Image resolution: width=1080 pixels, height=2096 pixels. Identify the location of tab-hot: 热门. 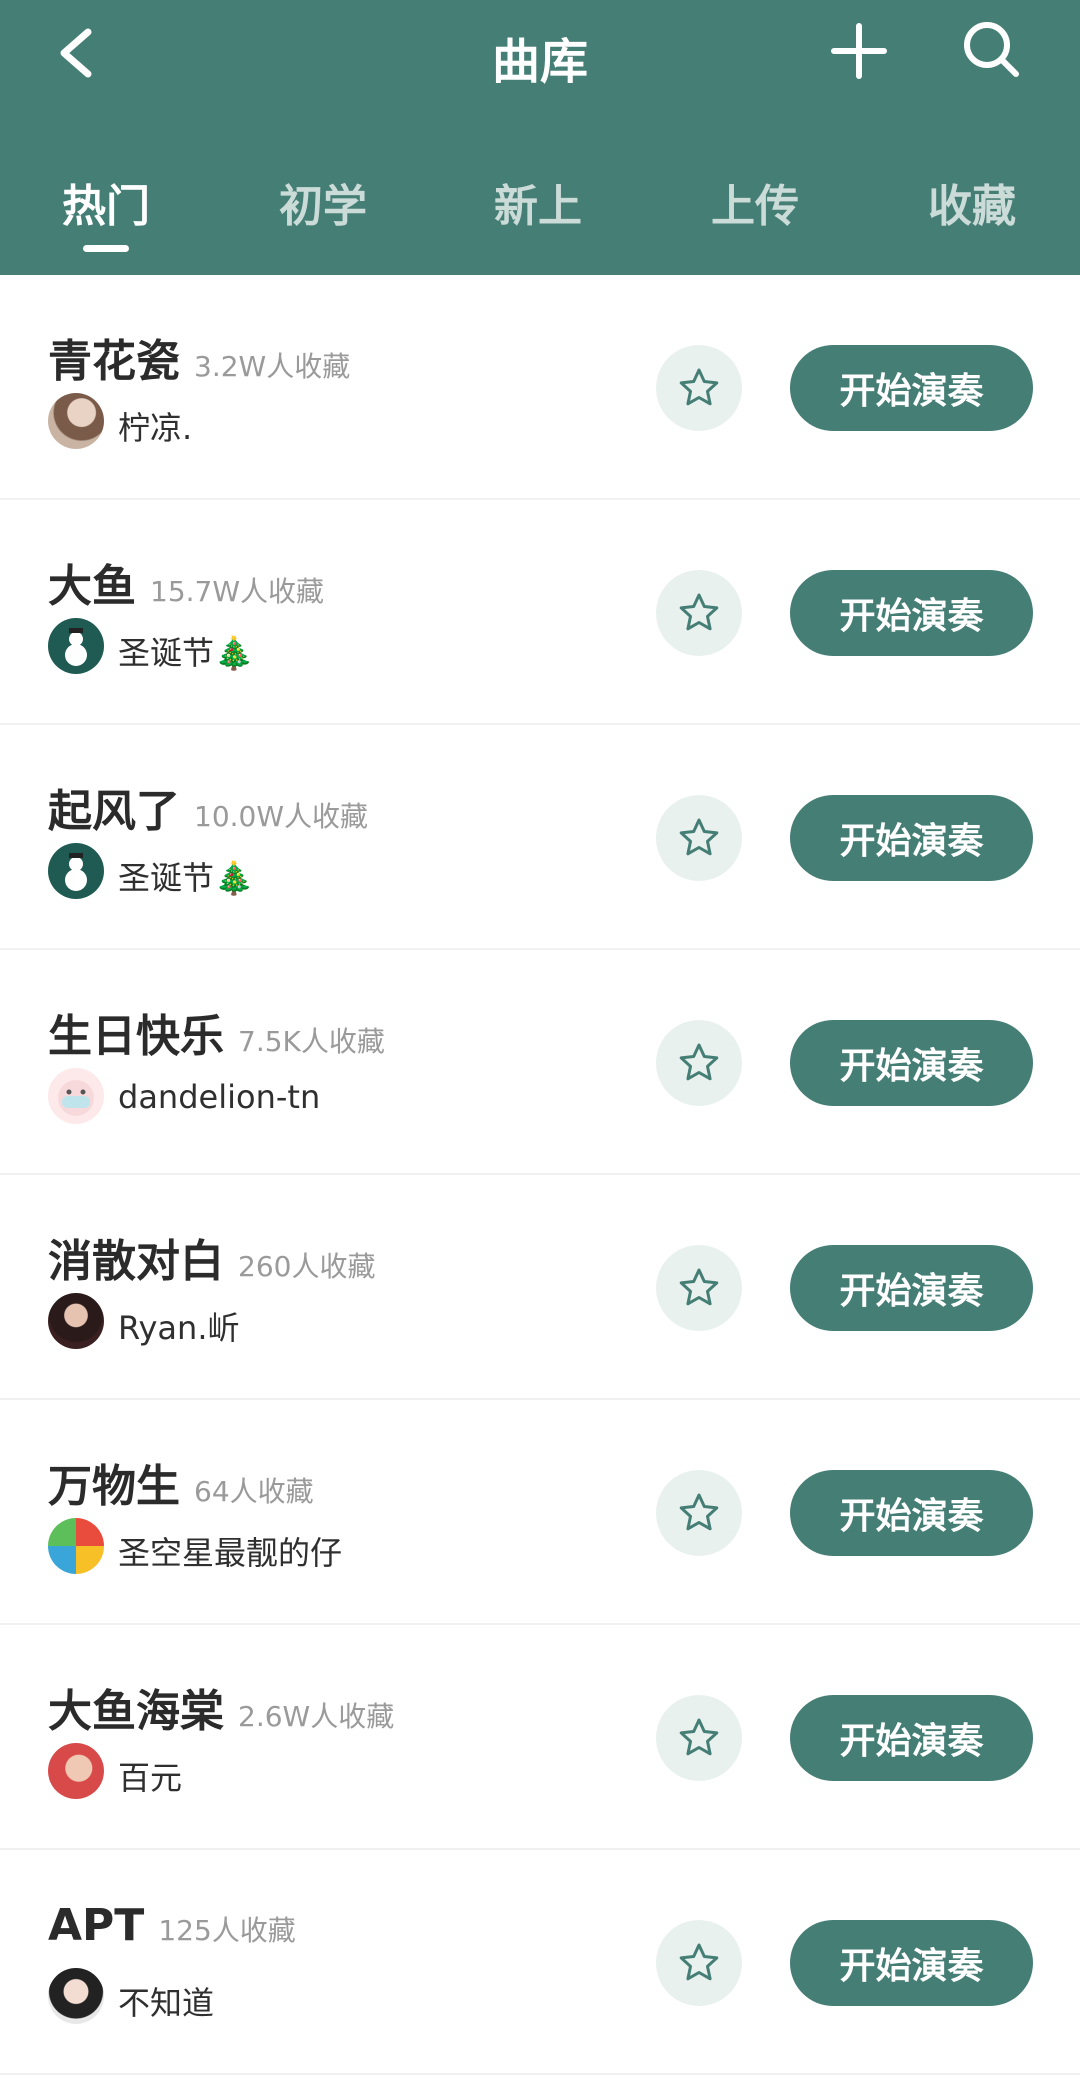
(106, 202).